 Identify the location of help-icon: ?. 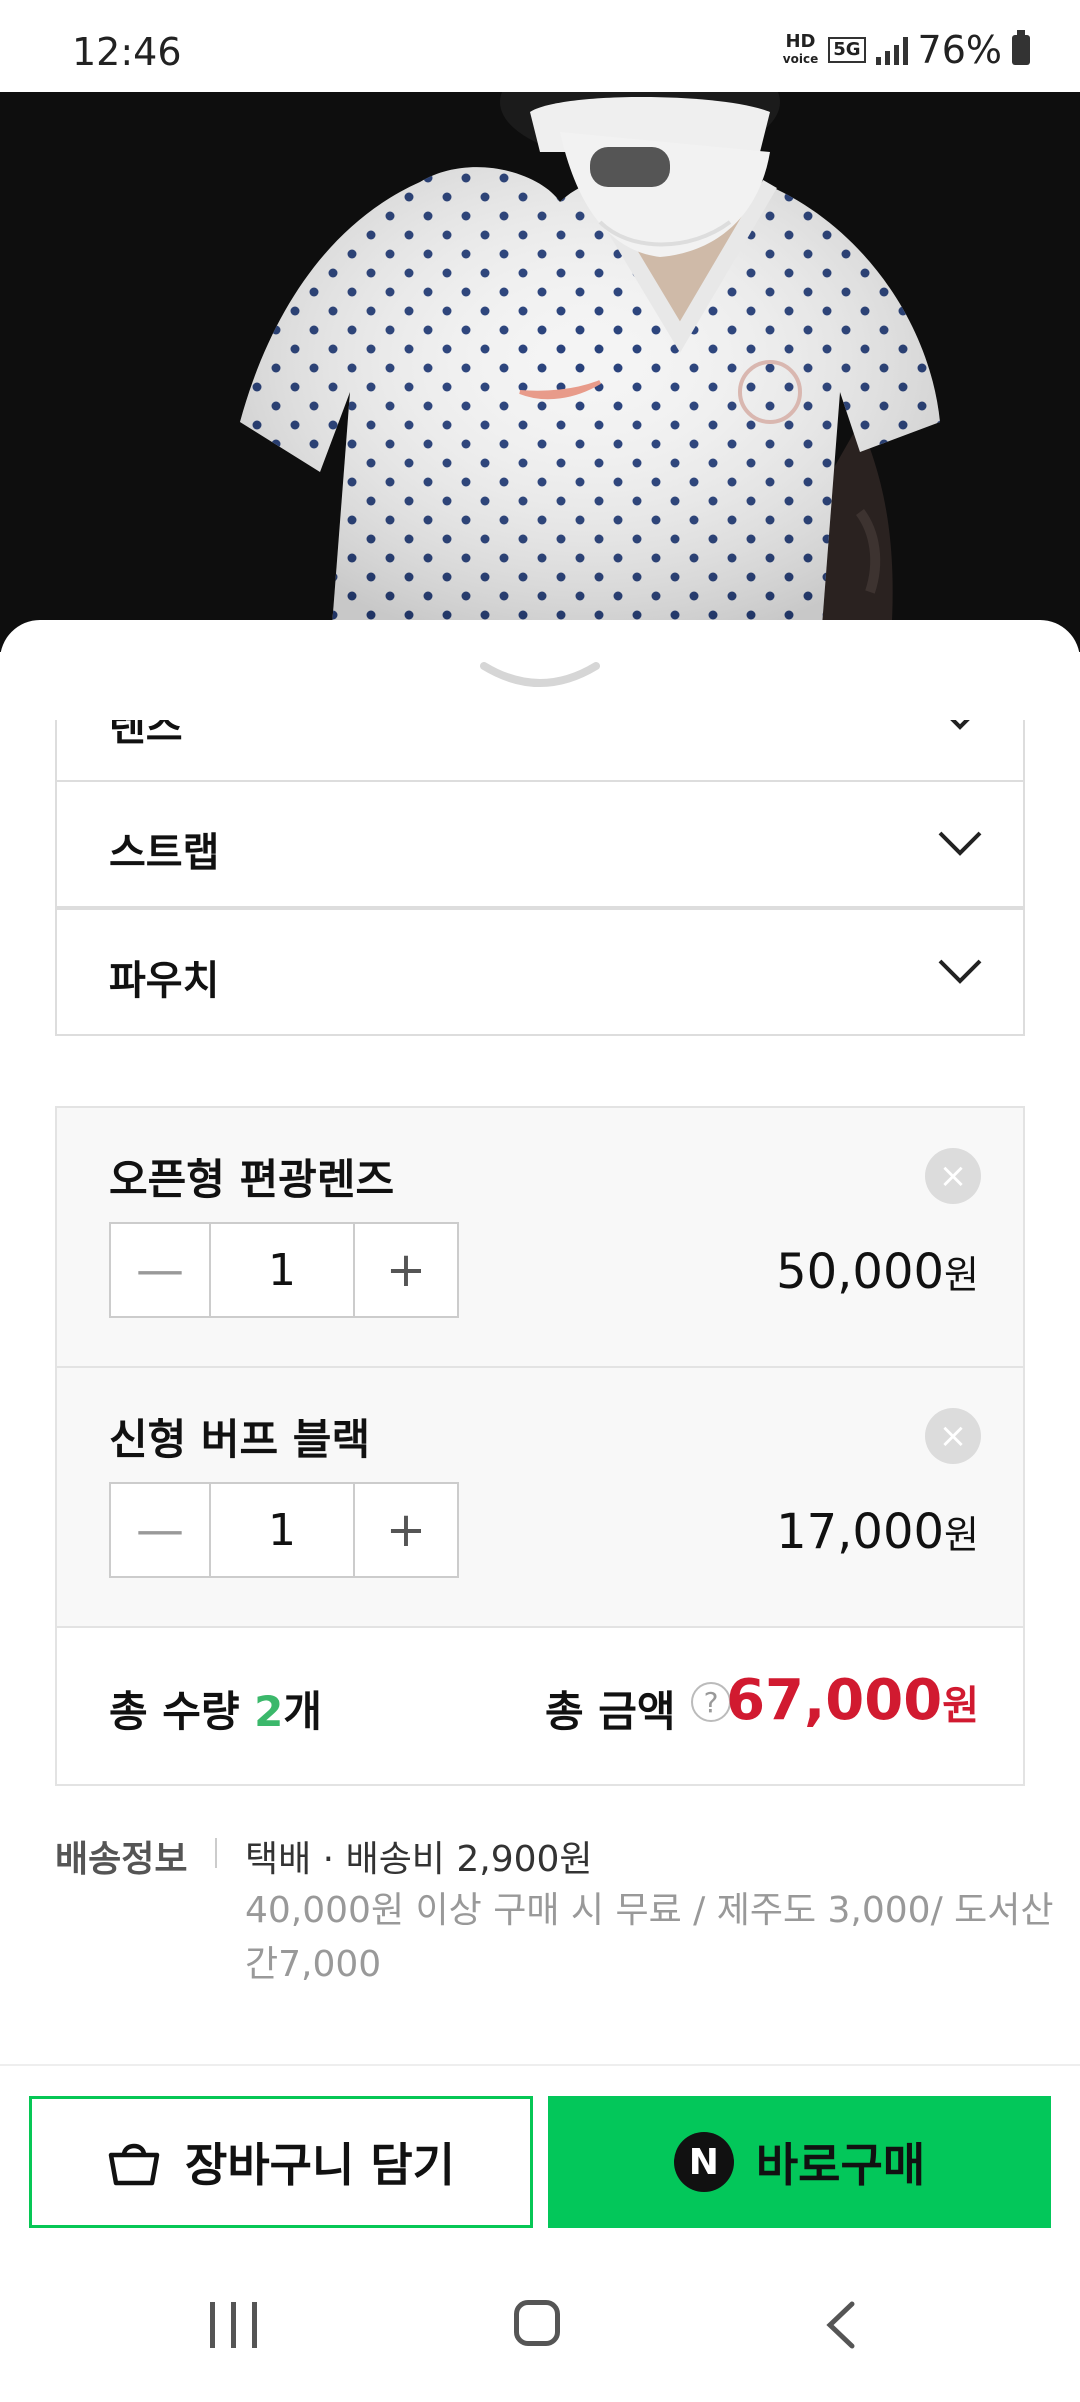
(711, 1702).